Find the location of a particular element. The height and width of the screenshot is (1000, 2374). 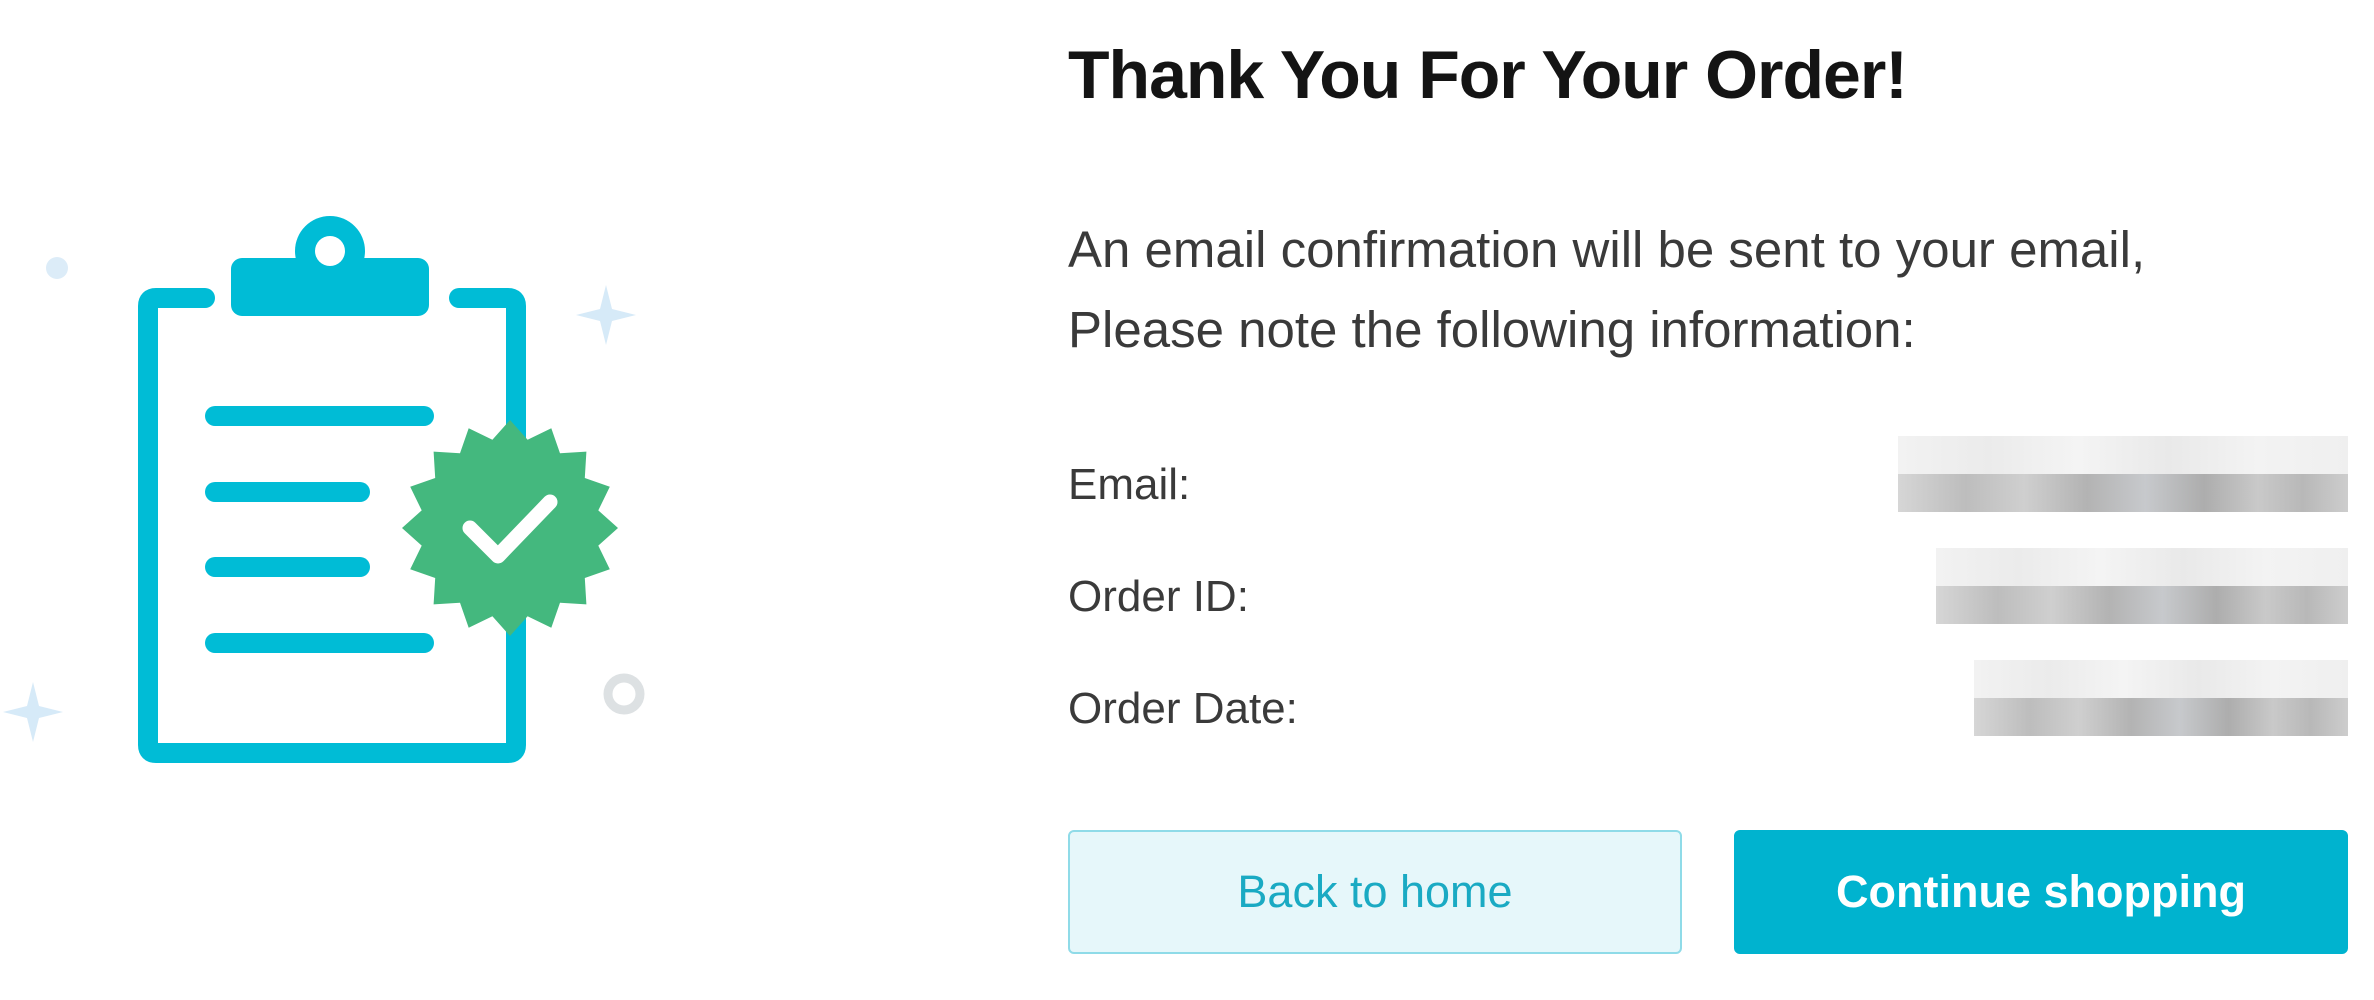

decor-dot is located at coordinates (57, 268).